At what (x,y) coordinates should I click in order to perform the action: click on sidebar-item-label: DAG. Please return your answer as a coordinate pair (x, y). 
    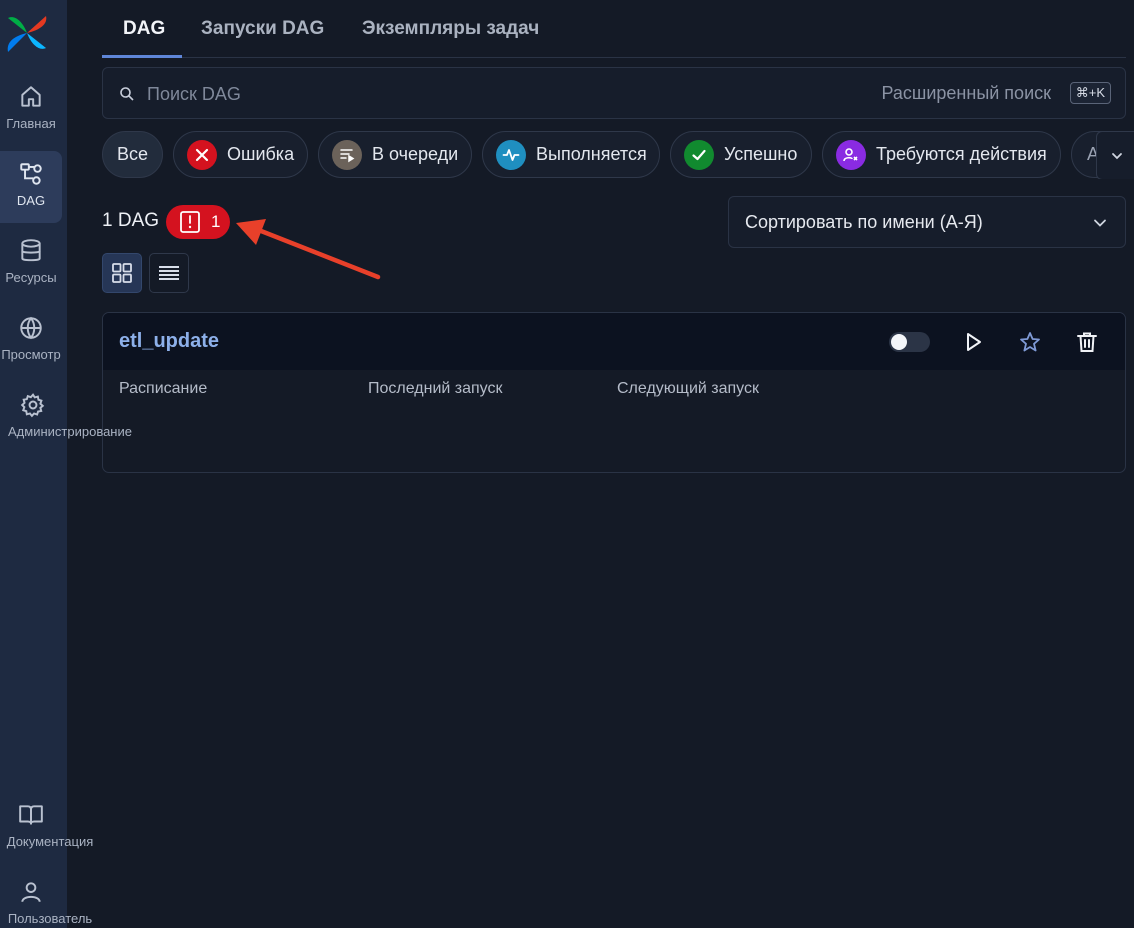
    Looking at the image, I should click on (31, 200).